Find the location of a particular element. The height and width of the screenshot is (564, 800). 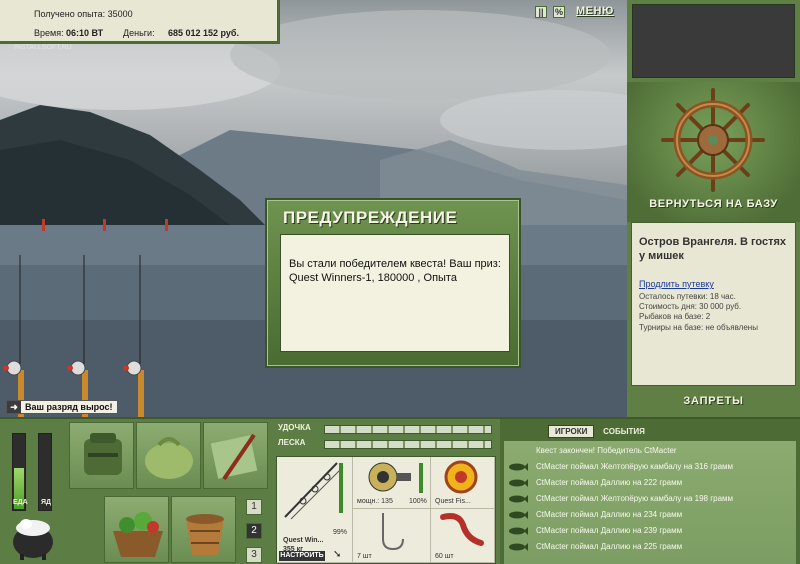

experience-text: Получено опыта: 35000 is located at coordinates (83, 14).